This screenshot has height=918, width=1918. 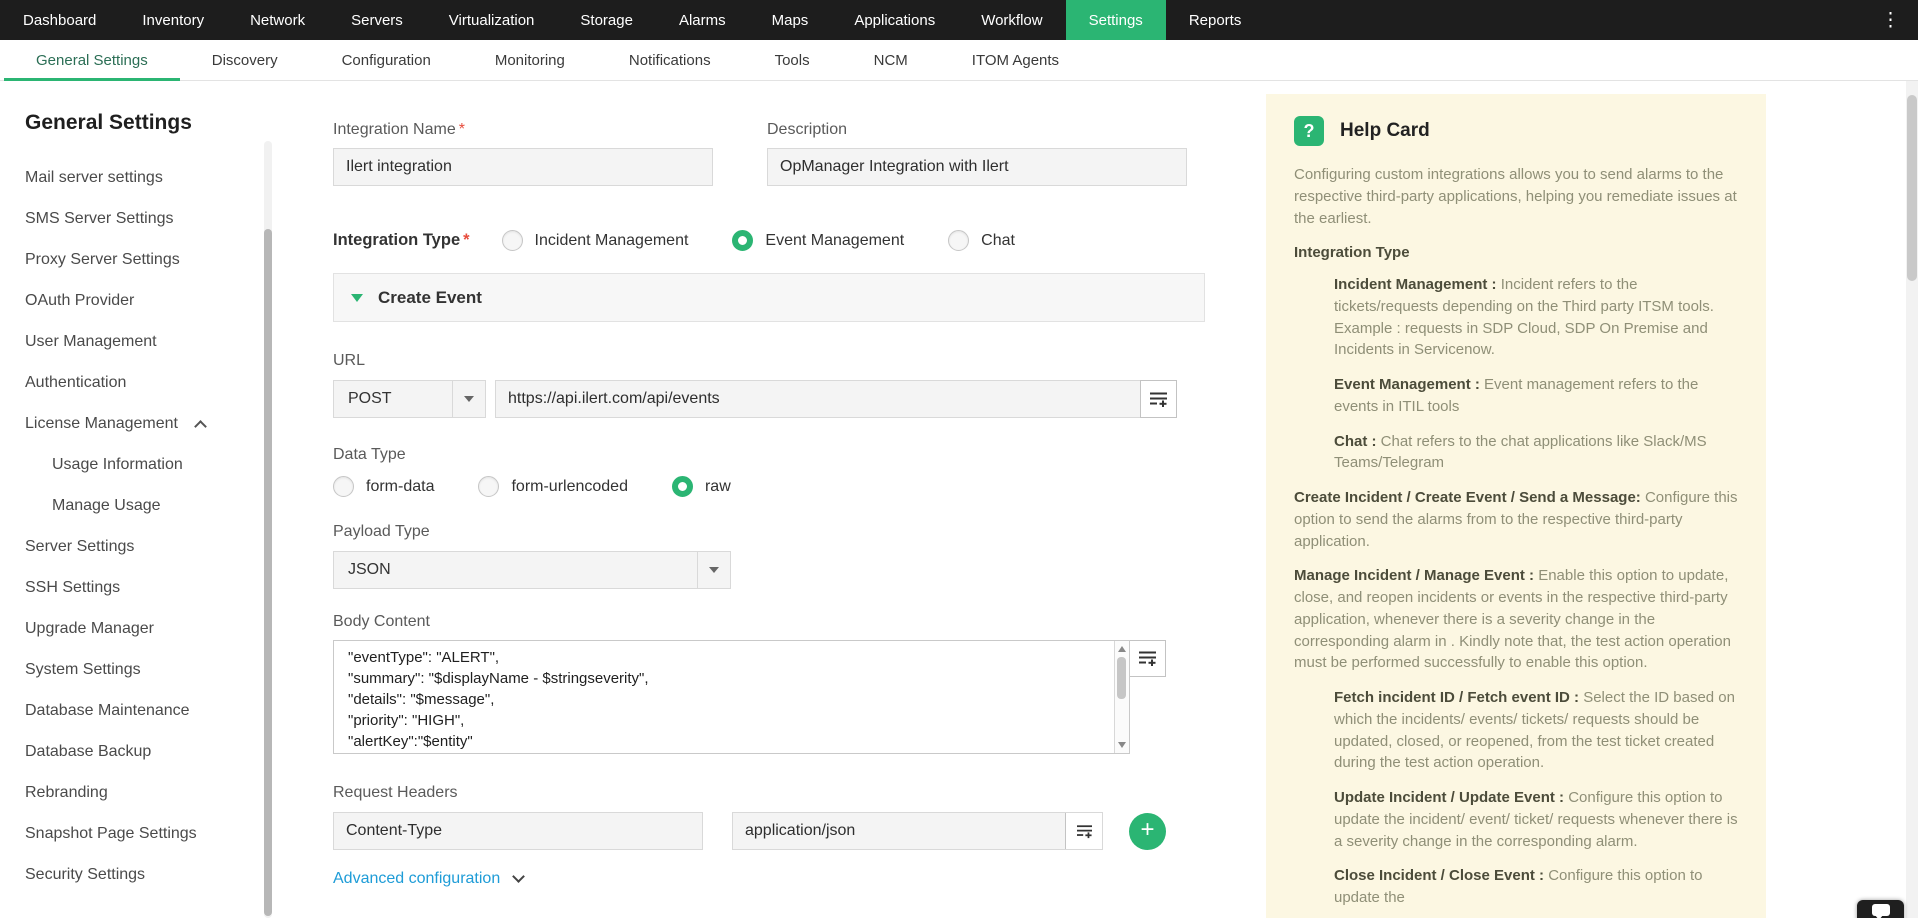 I want to click on sidebar-item-database-backup: Database Backup, so click(x=150, y=751).